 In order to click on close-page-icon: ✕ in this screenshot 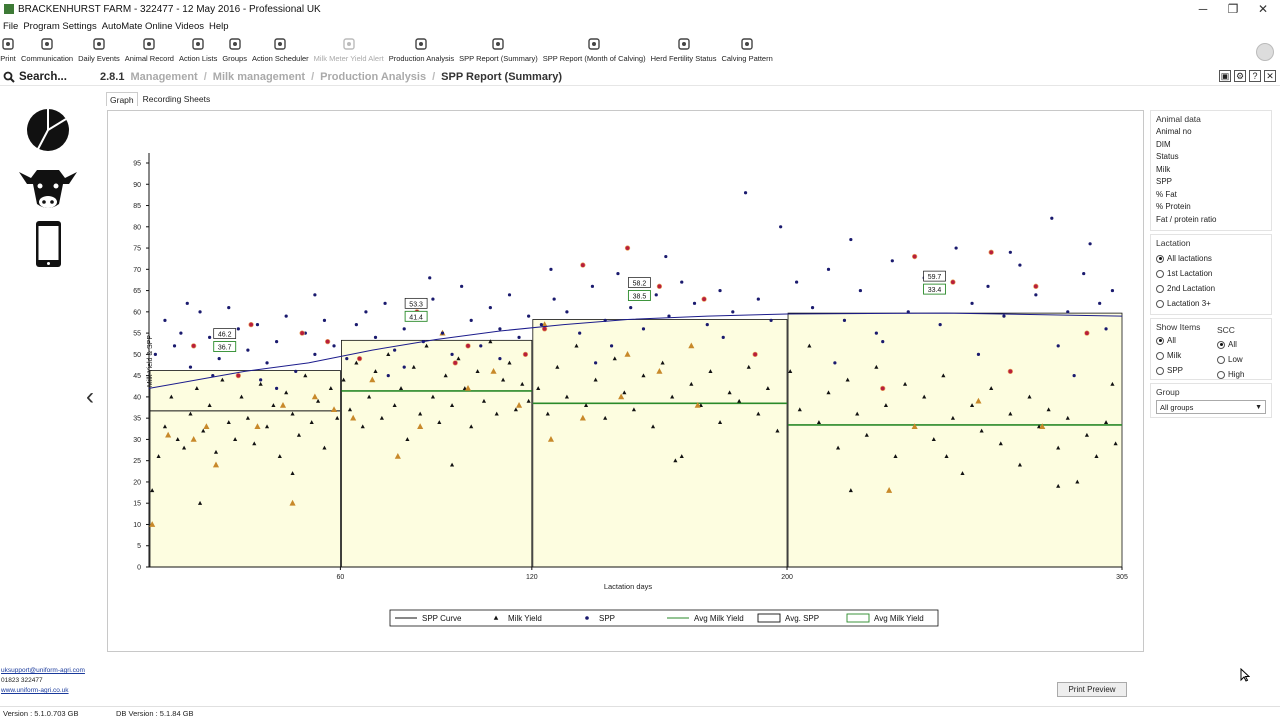, I will do `click(1270, 76)`.